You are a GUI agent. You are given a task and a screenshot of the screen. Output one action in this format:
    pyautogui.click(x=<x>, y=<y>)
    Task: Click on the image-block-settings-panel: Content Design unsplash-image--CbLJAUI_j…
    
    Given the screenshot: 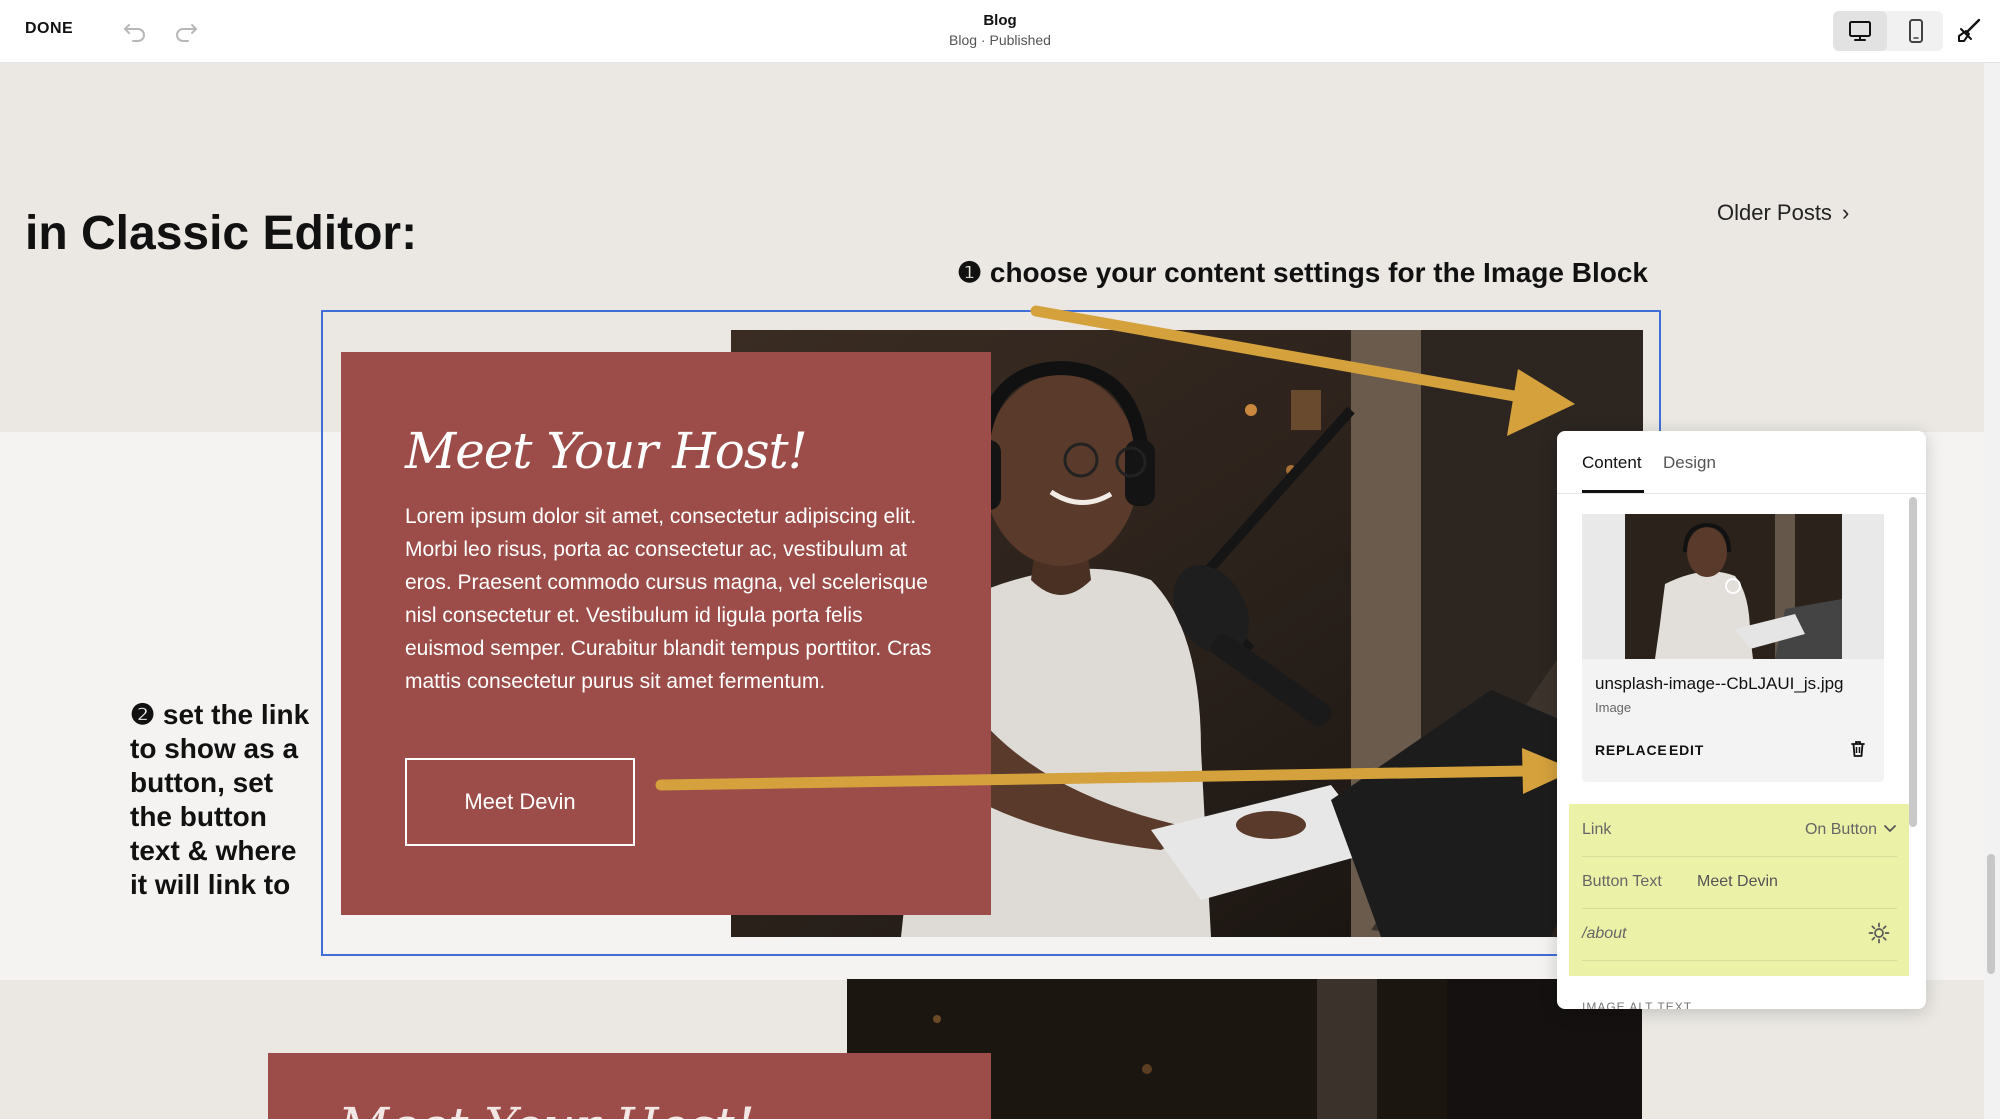 What is the action you would take?
    pyautogui.click(x=1741, y=720)
    